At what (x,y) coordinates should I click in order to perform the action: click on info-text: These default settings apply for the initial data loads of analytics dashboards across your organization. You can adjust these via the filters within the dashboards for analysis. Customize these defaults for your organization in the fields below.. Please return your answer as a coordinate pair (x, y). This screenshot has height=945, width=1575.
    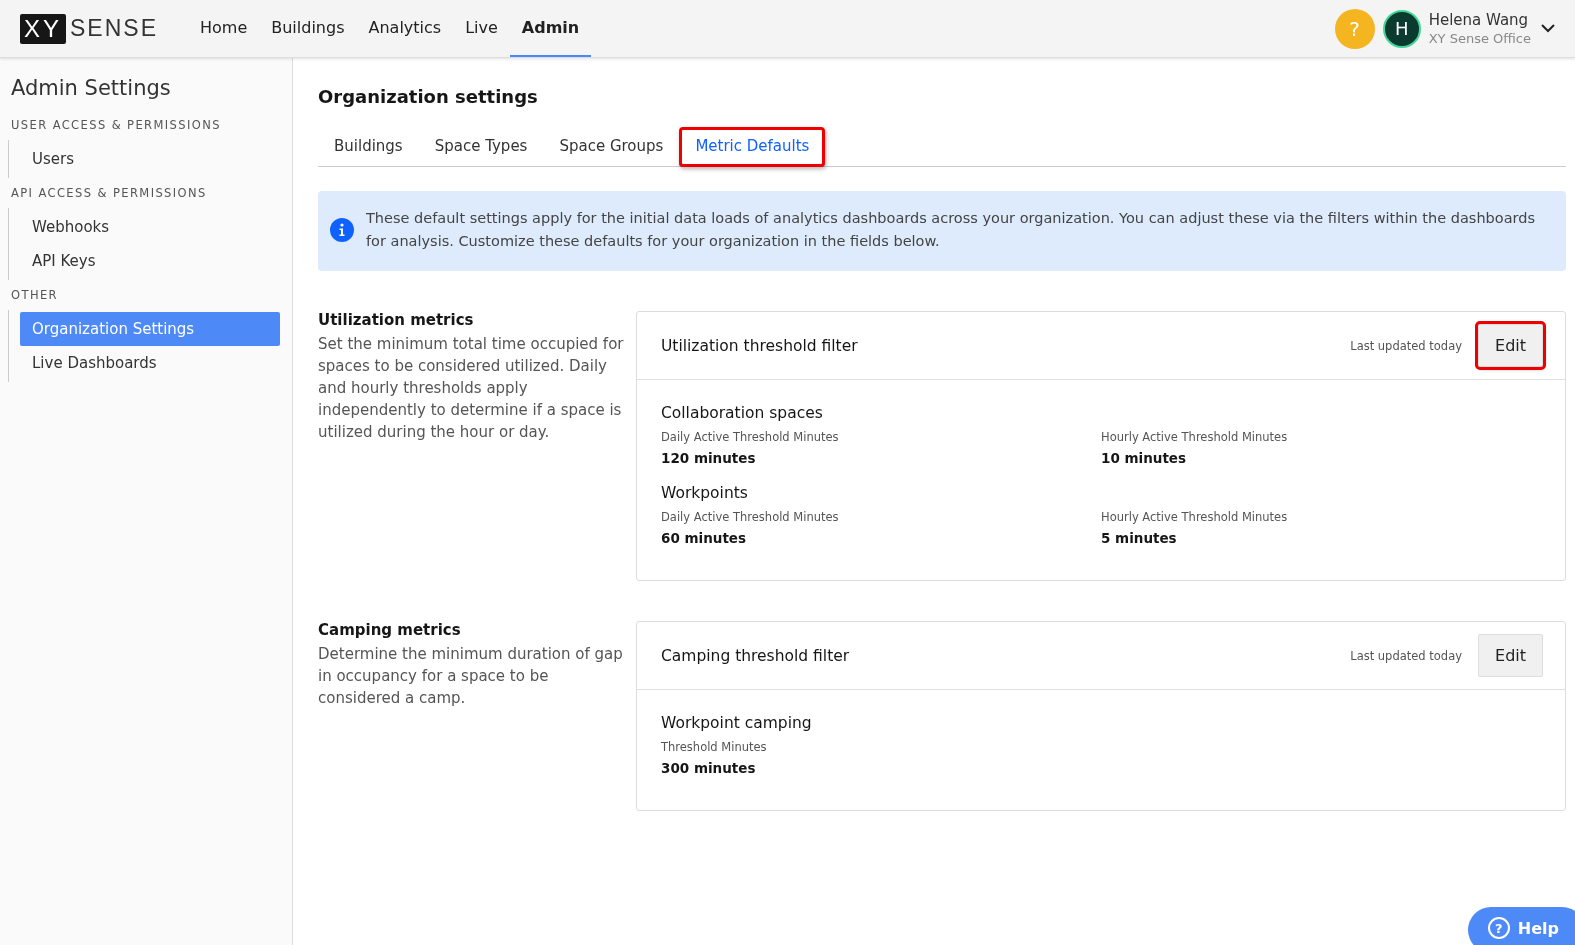
    Looking at the image, I should click on (951, 230).